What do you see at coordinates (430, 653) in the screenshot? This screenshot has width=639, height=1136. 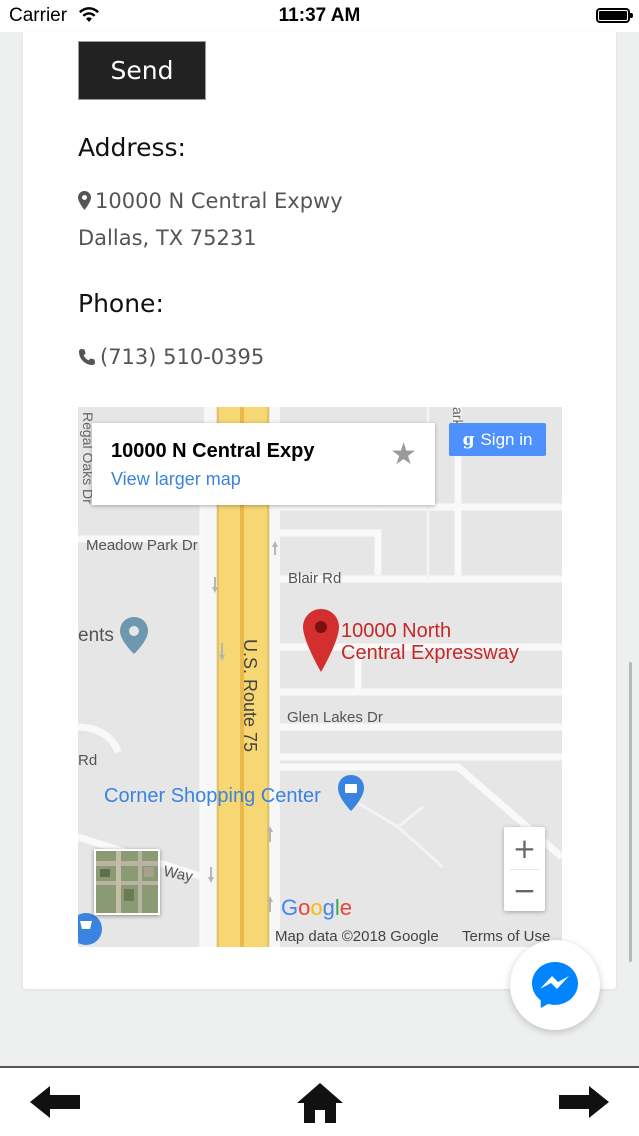 I see `marker-label-line2: Central Expressway` at bounding box center [430, 653].